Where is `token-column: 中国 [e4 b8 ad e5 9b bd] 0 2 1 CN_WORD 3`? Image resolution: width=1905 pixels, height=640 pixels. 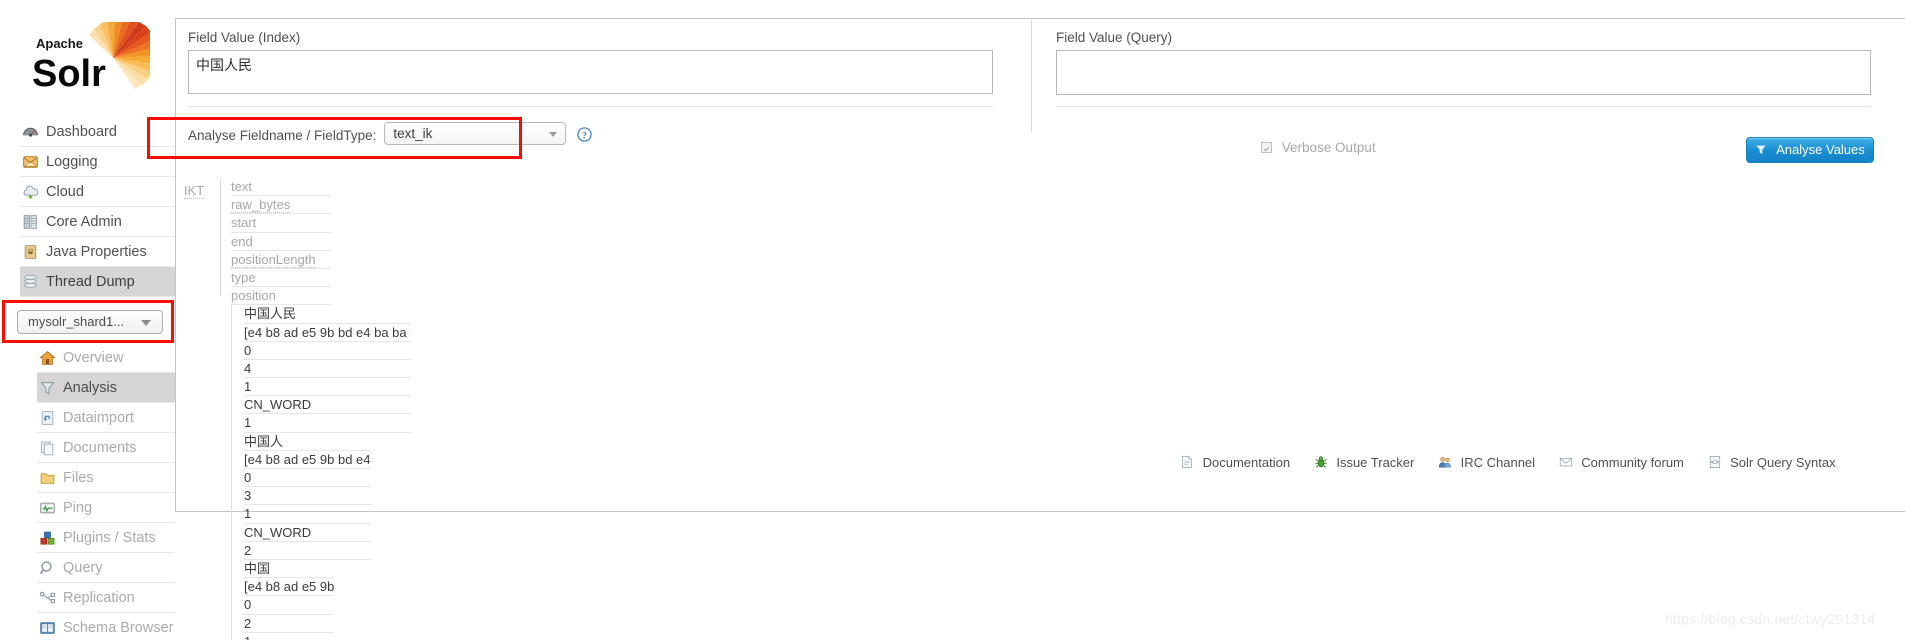
token-column: 中国 [e4 b8 ad e5 9b bd] 0 2 1 CN_WORD 3 is located at coordinates (282, 599).